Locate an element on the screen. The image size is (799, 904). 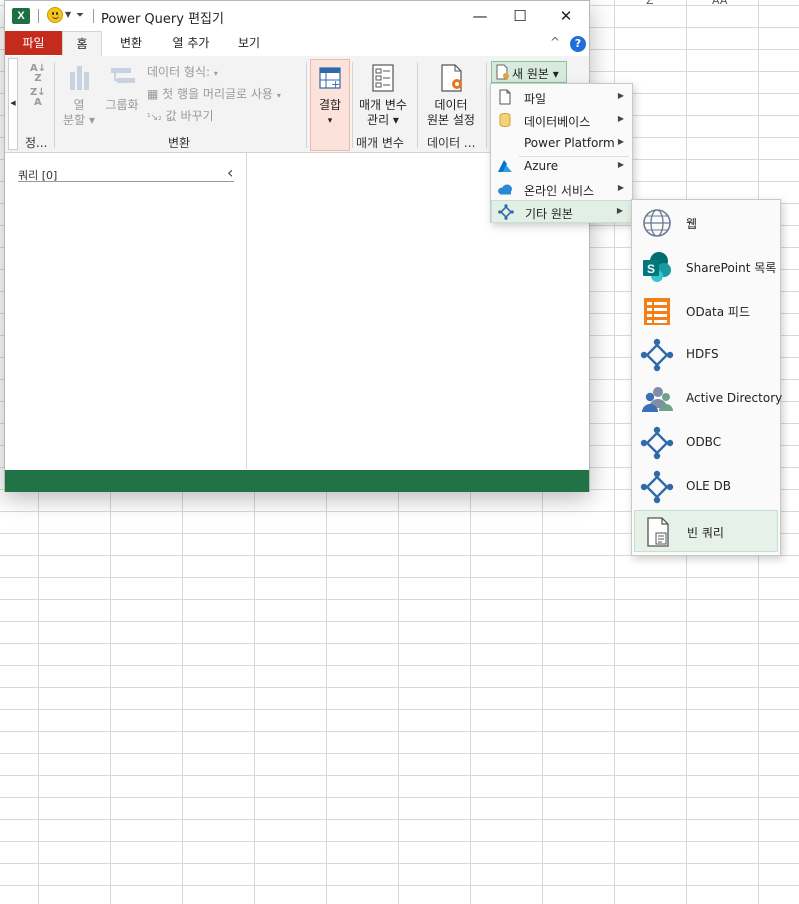
sort-descending-icon: Z↓ A is located at coordinates (38, 97).